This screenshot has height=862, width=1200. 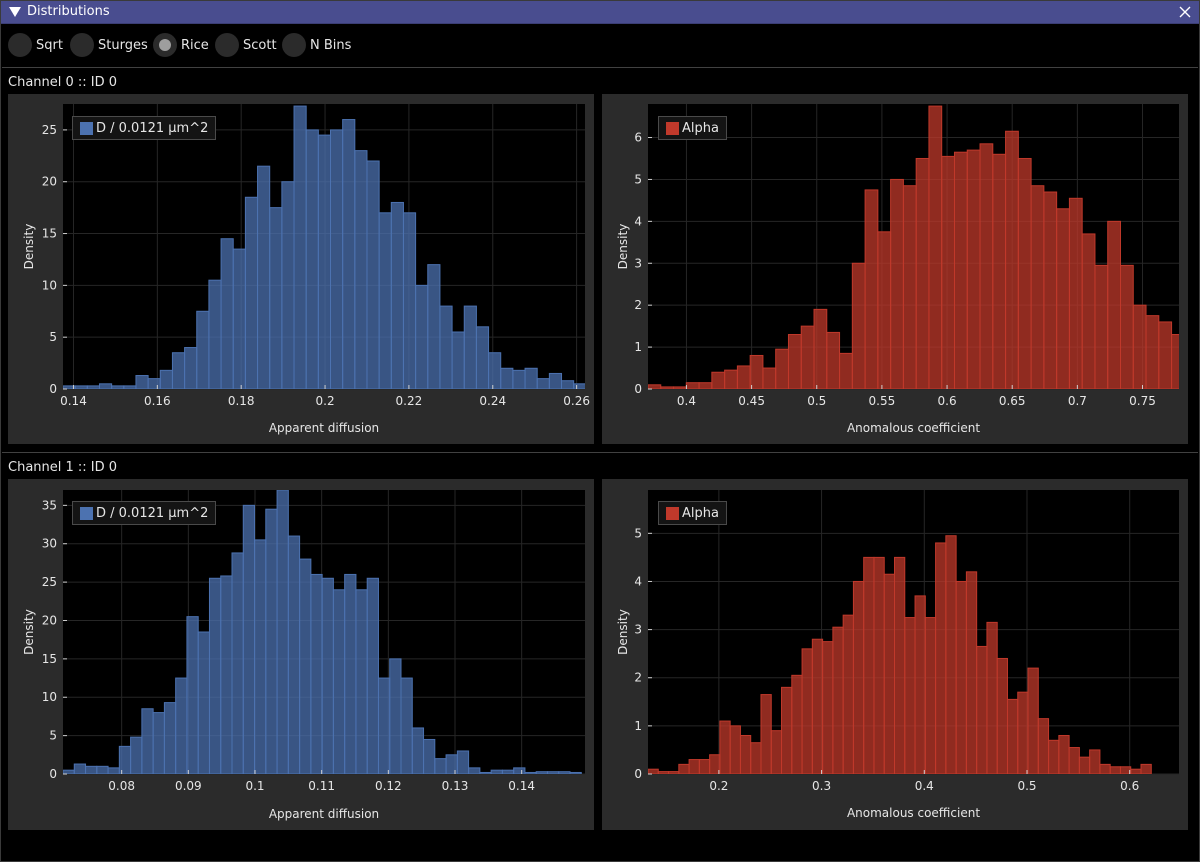 What do you see at coordinates (20, 45) in the screenshot?
I see `radio-sqrt-indicator` at bounding box center [20, 45].